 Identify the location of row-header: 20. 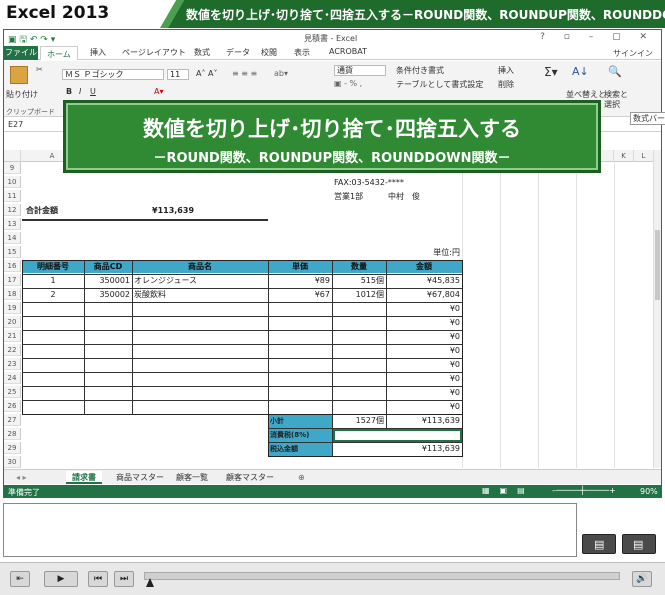
(12, 322).